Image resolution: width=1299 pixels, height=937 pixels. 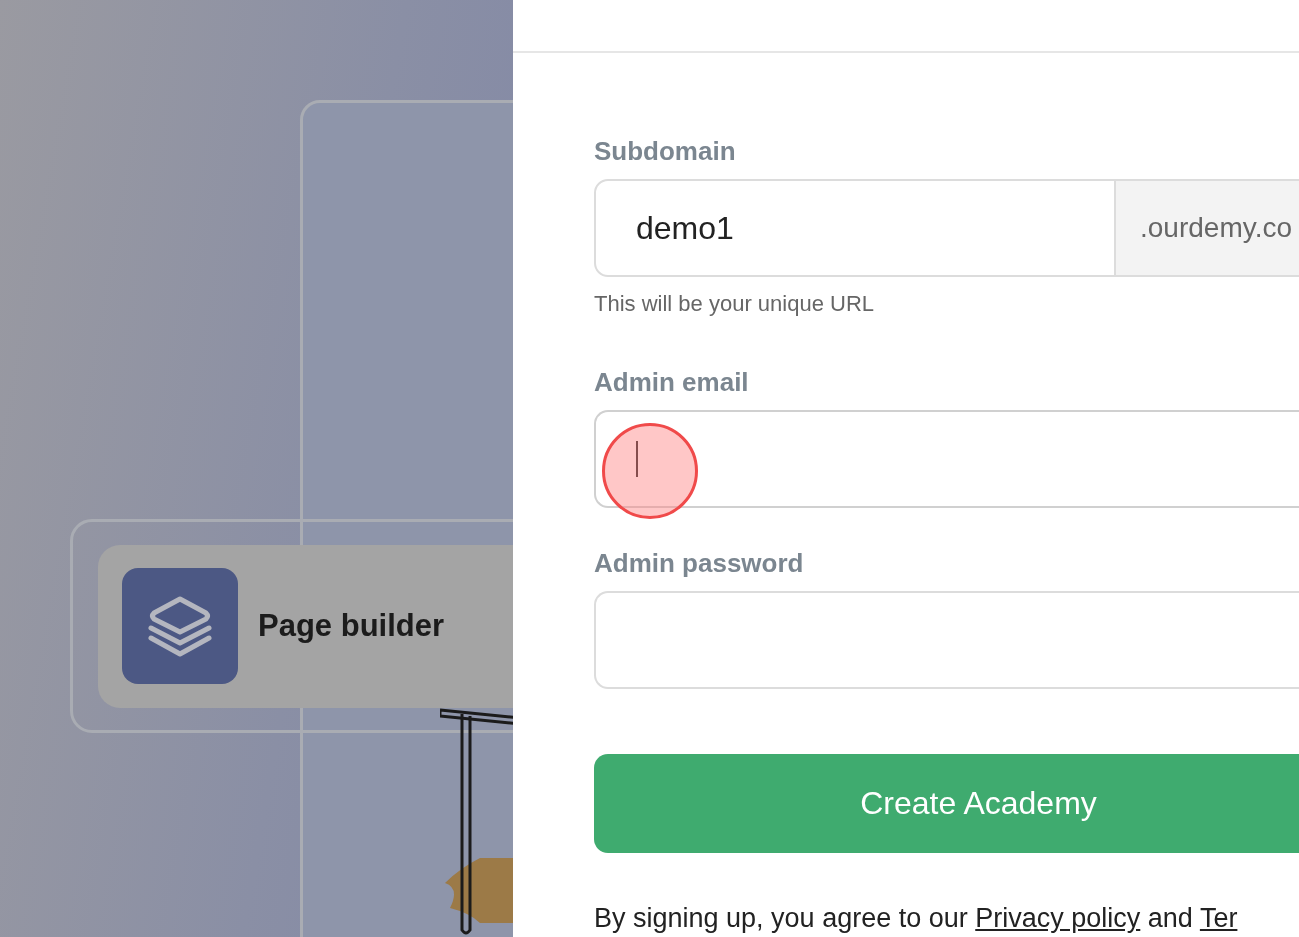 I want to click on feature-label: Page builder, so click(x=351, y=626).